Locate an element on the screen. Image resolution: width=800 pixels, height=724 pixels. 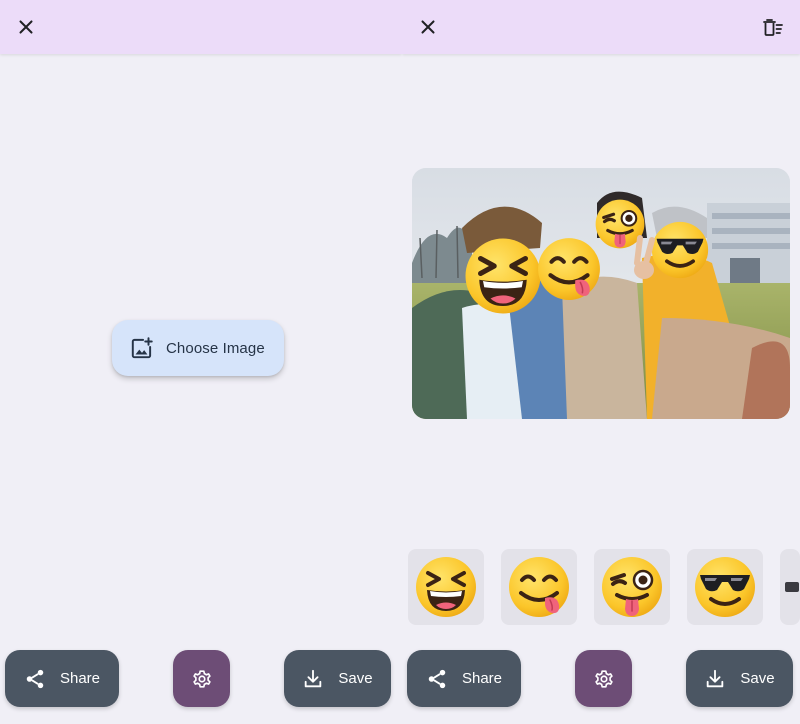
delete-button is located at coordinates (773, 27).